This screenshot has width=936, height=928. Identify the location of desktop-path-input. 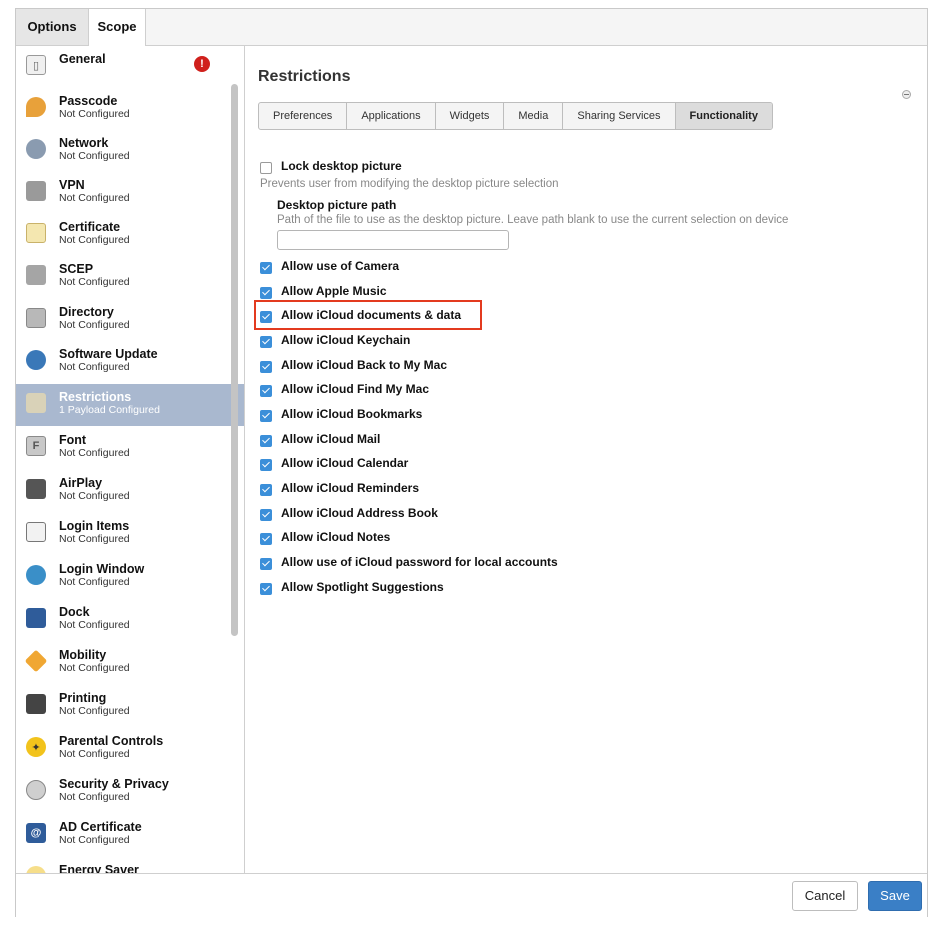
(393, 240).